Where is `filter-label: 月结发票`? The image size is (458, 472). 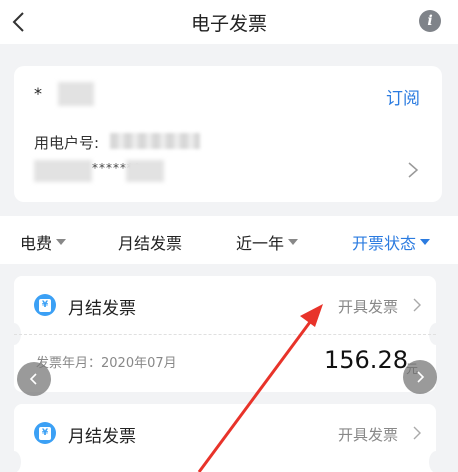 filter-label: 月结发票 is located at coordinates (150, 243).